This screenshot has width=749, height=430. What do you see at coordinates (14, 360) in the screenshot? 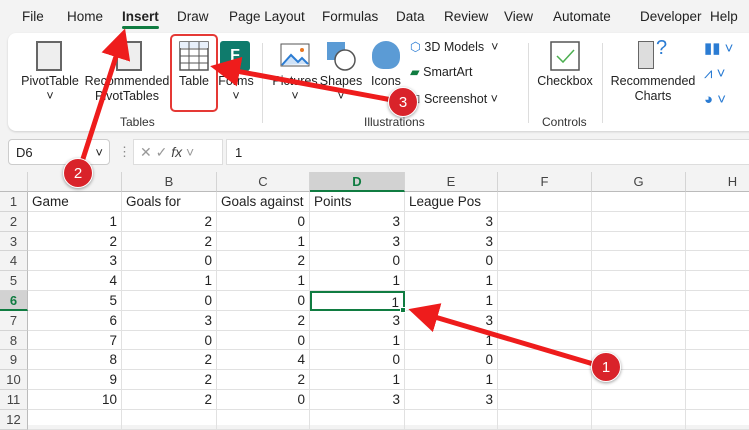
I see `row-header: 9` at bounding box center [14, 360].